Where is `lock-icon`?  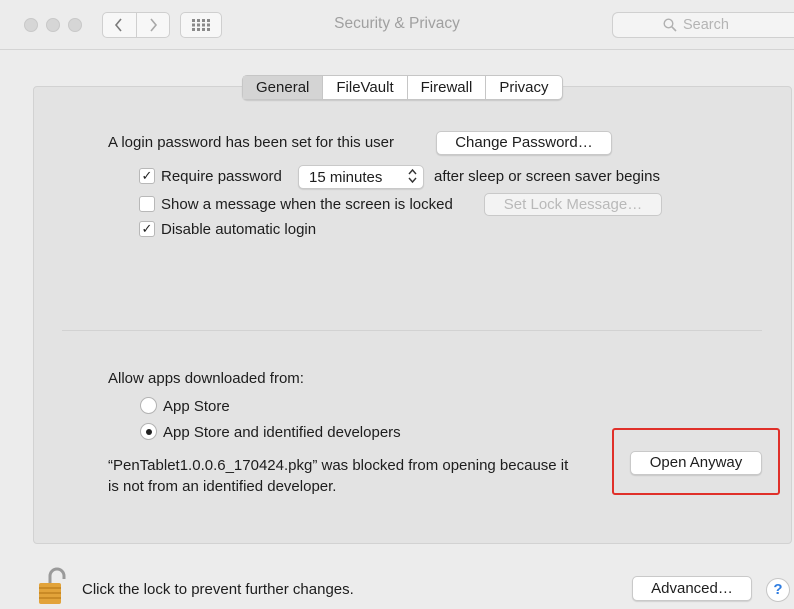
lock-icon is located at coordinates (52, 586).